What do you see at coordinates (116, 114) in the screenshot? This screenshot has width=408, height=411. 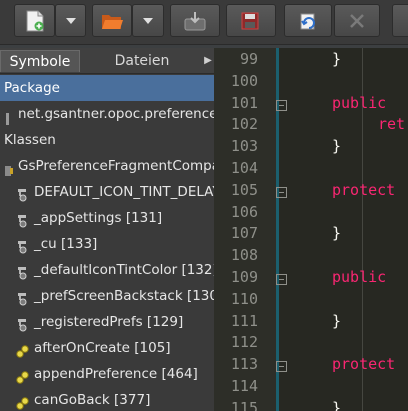 I see `tree-item-label: net.gsantner.opoc.preference` at bounding box center [116, 114].